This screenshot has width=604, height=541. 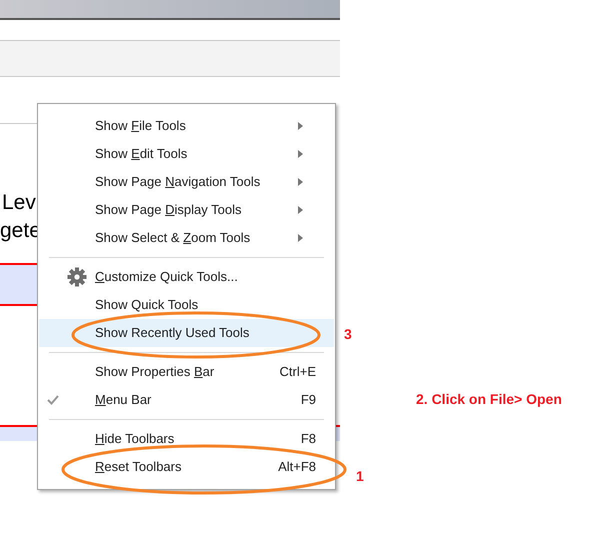 I want to click on step-number: 1, so click(x=360, y=476).